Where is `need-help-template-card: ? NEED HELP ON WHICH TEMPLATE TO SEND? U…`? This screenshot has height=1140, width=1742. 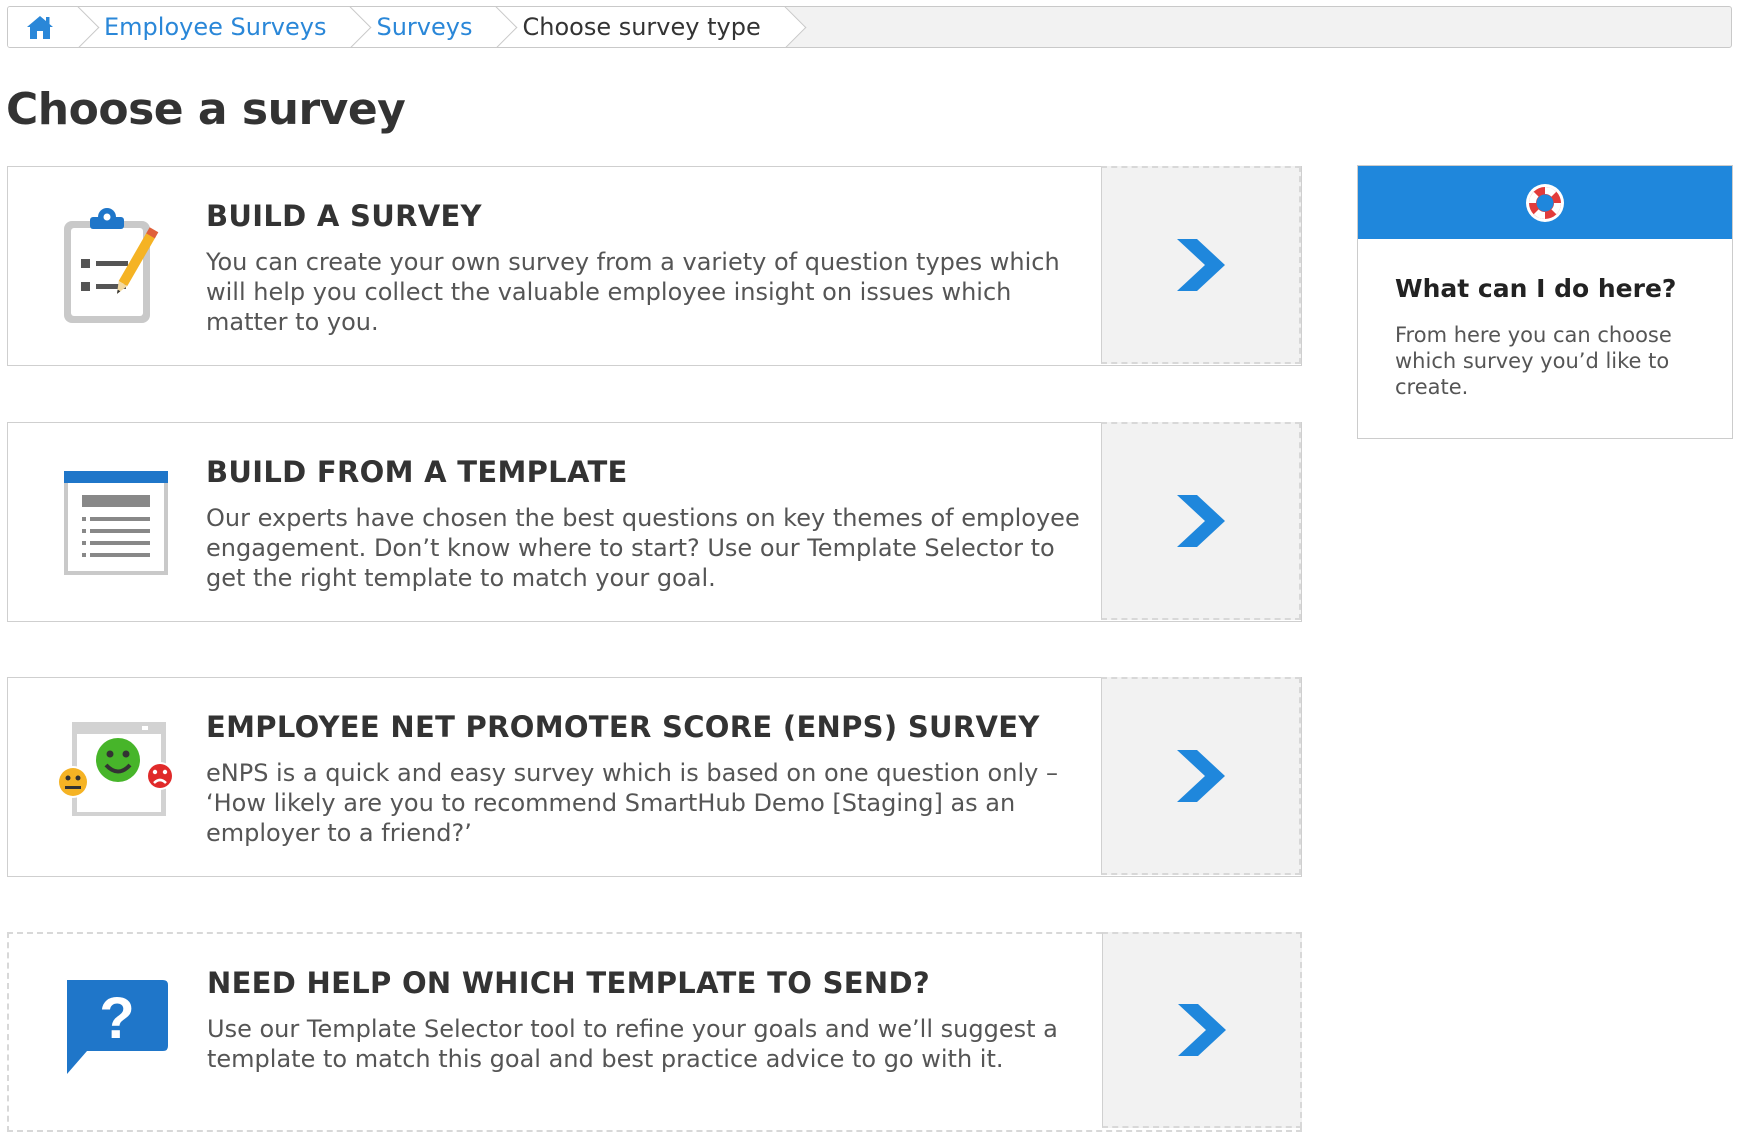 need-help-template-card: ? NEED HELP ON WHICH TEMPLATE TO SEND? U… is located at coordinates (654, 1032).